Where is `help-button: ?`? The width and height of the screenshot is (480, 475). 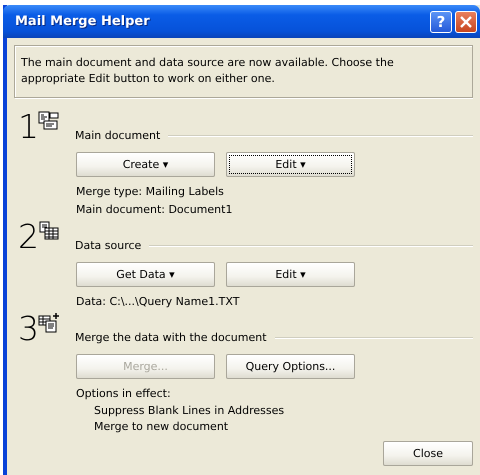
help-button: ? is located at coordinates (441, 21).